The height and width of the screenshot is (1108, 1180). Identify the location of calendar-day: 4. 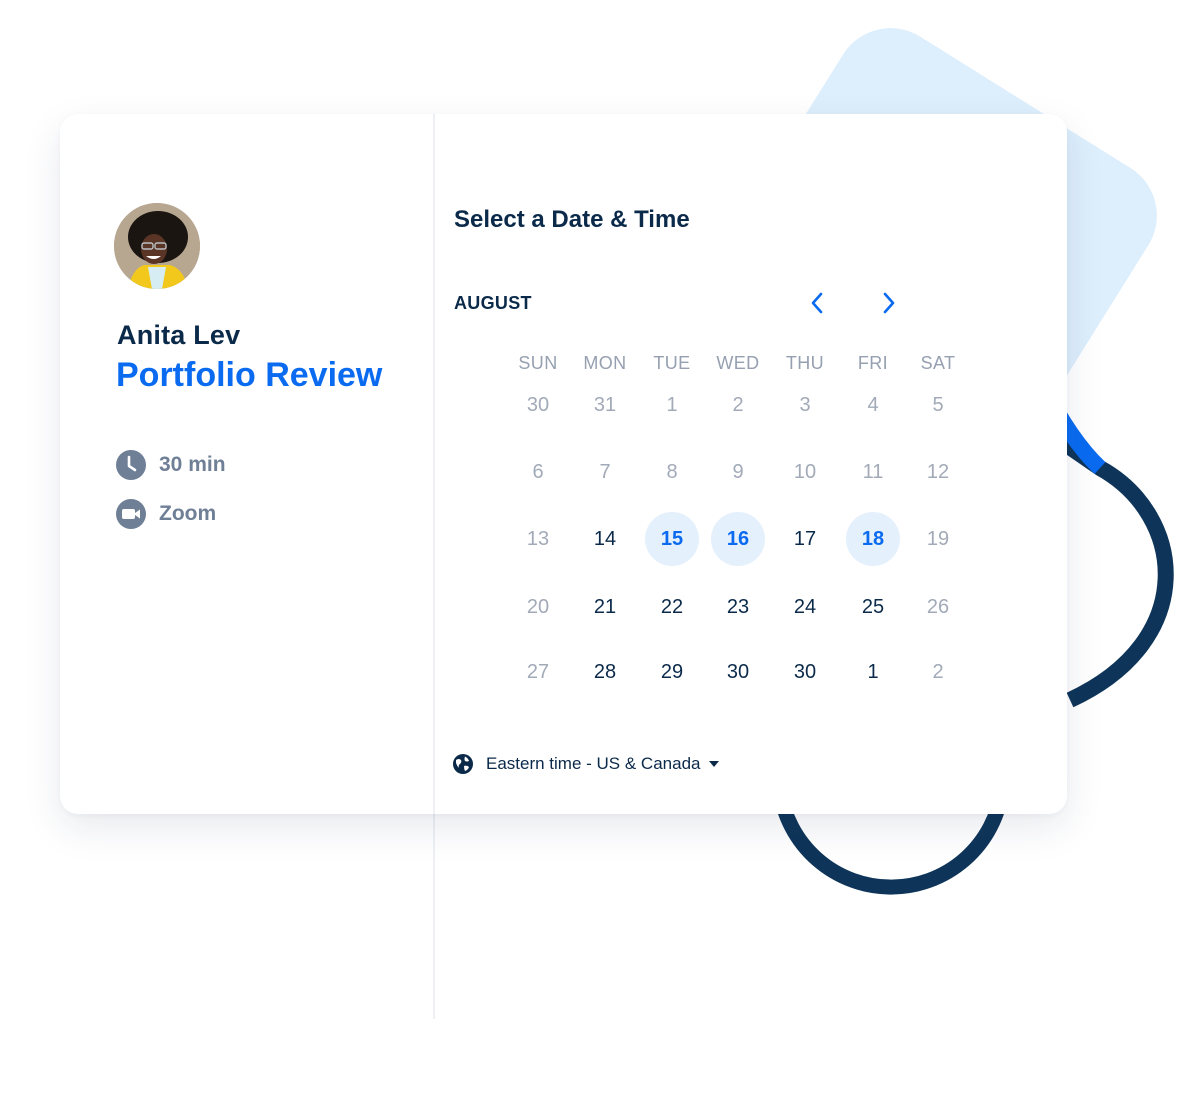
(873, 404).